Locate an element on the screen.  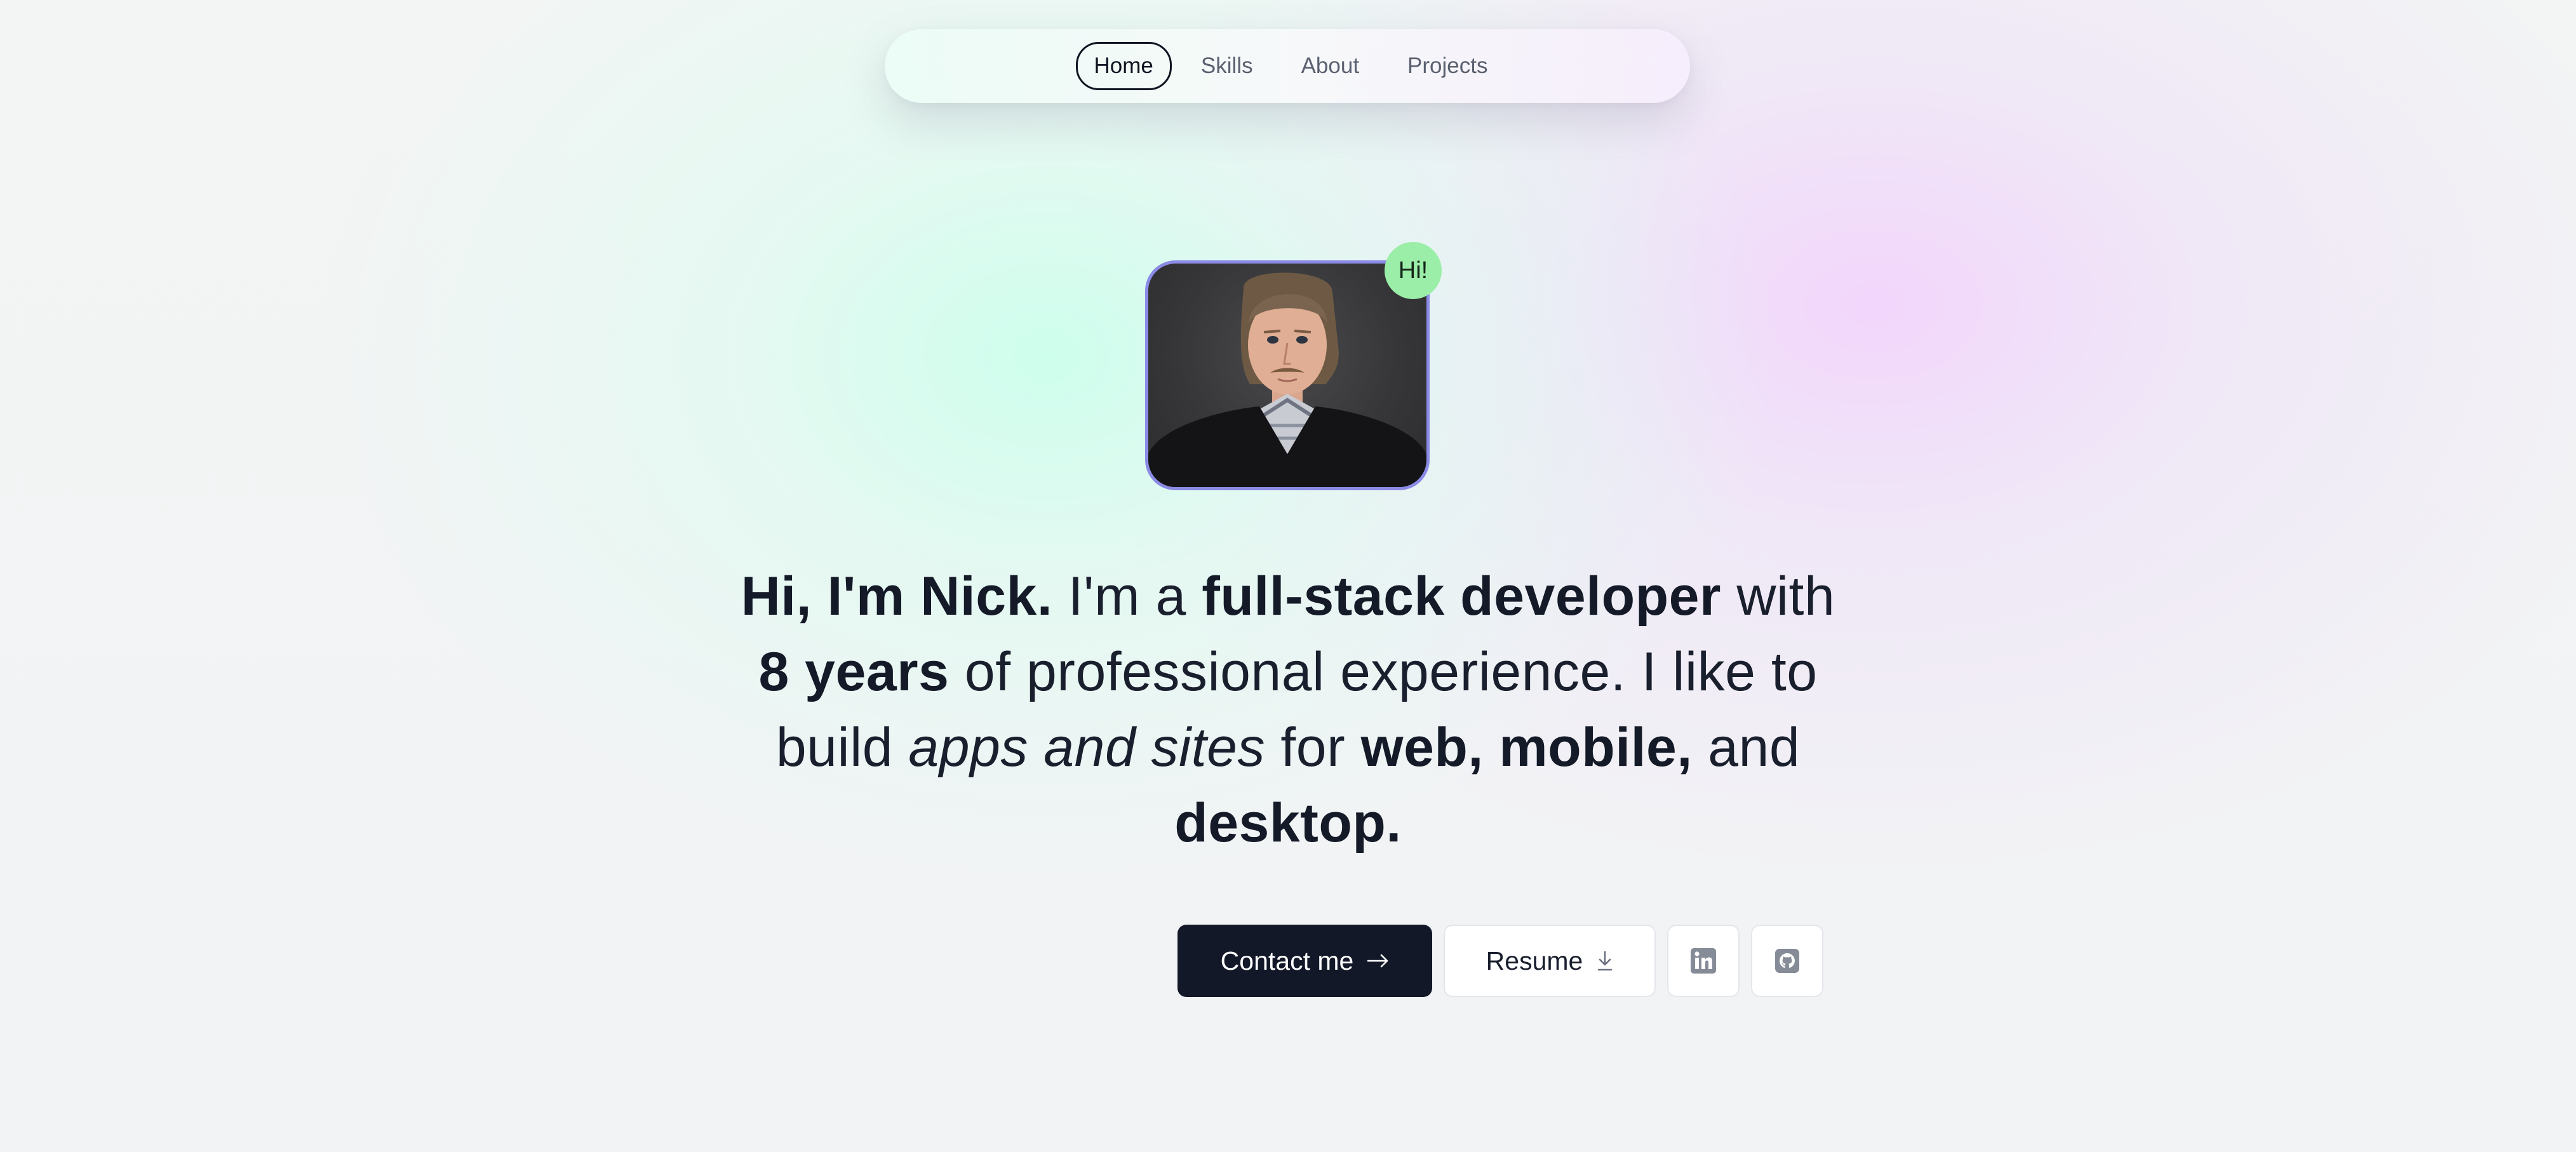
linkedin-icon is located at coordinates (1703, 961).